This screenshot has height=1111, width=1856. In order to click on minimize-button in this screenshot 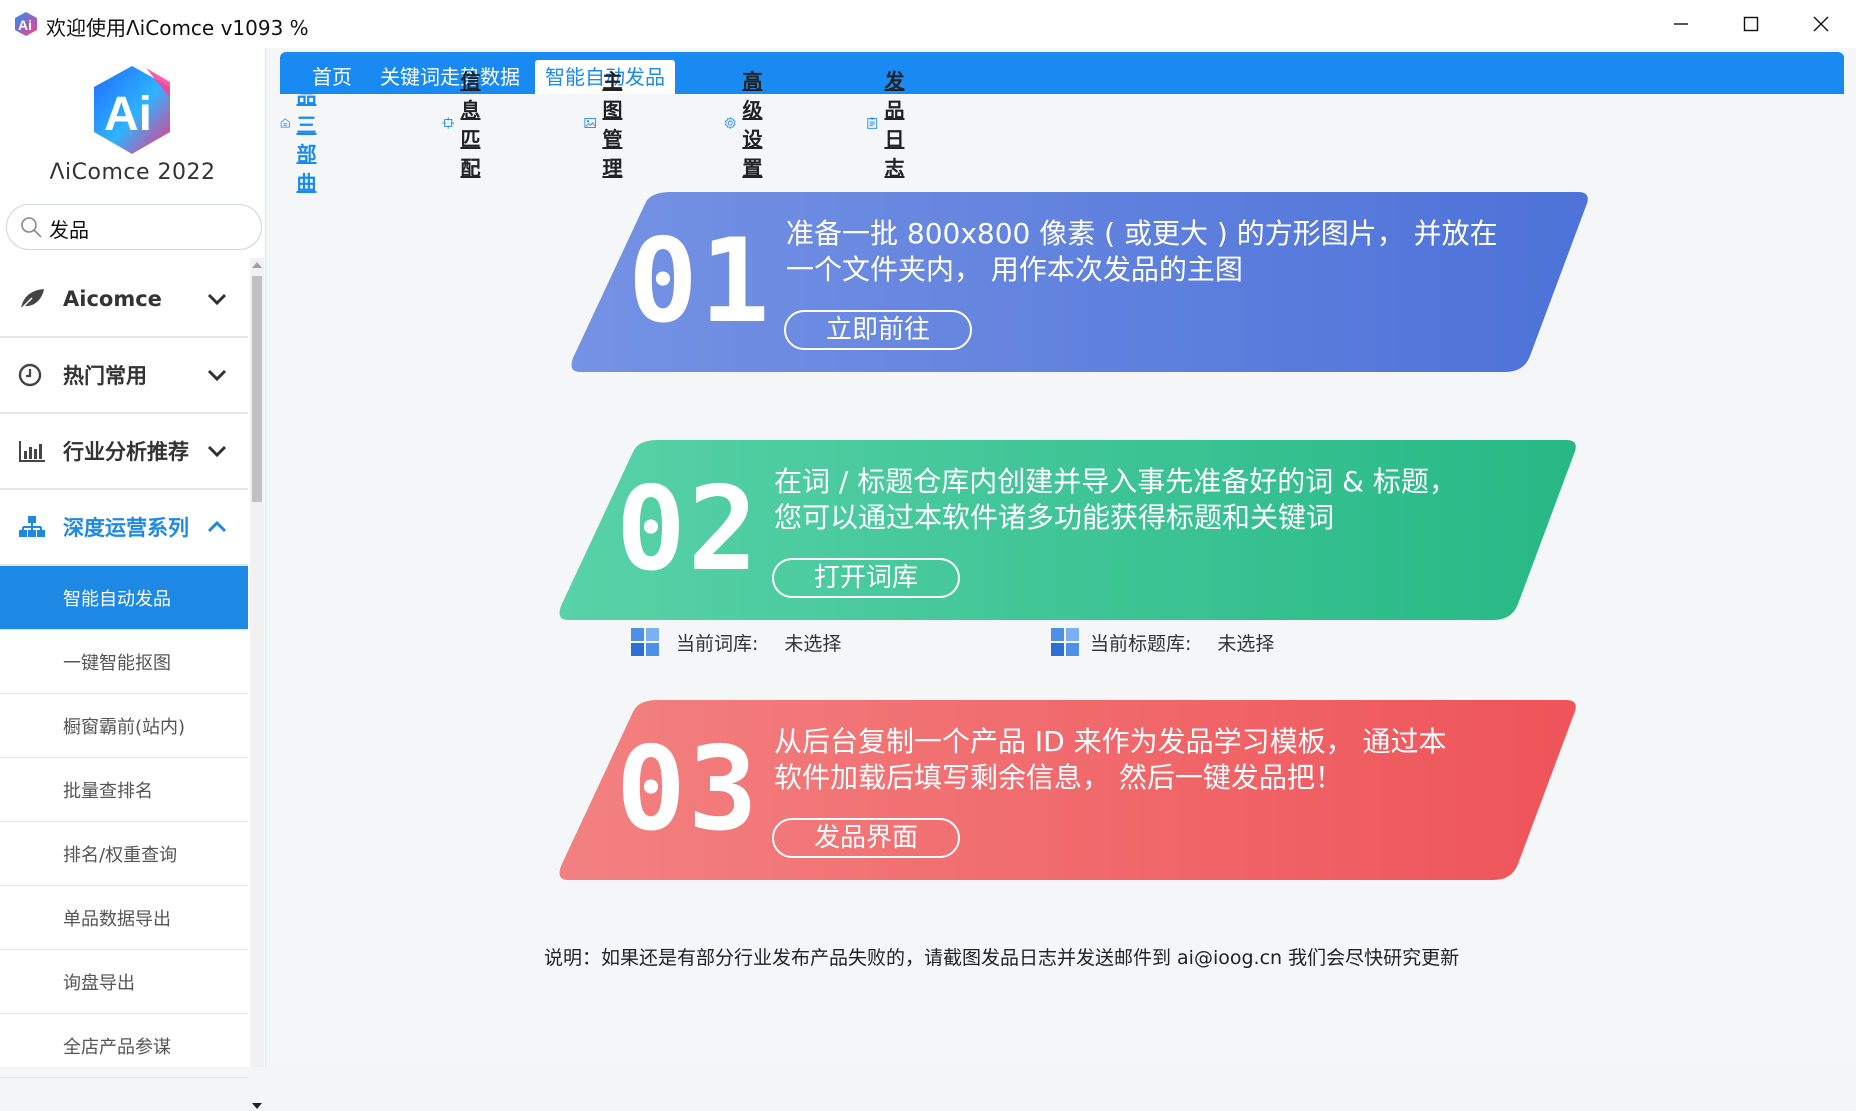, I will do `click(1681, 24)`.